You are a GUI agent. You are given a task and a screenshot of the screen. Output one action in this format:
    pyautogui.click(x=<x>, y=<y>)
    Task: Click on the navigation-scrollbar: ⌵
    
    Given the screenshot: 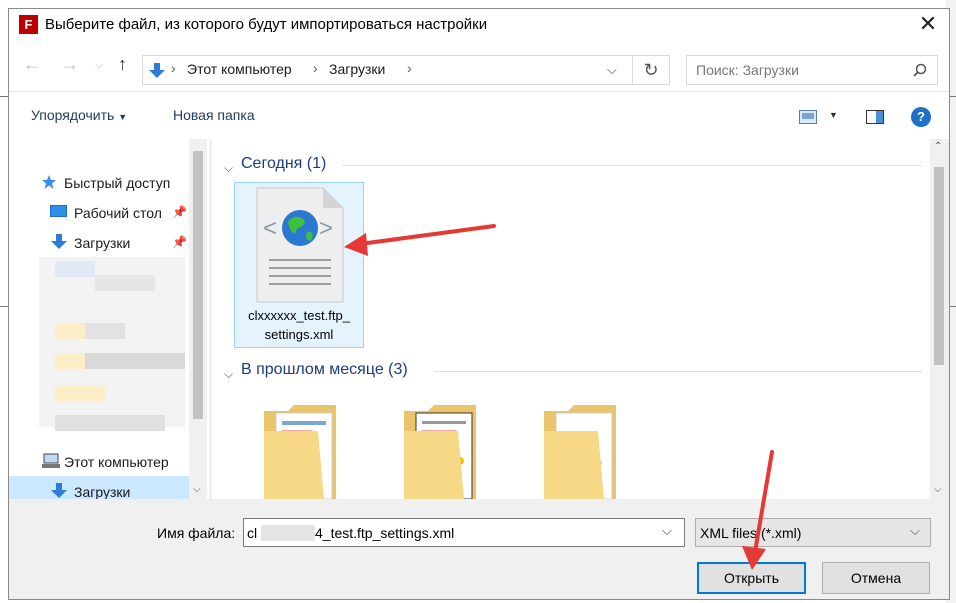 What is the action you would take?
    pyautogui.click(x=198, y=319)
    